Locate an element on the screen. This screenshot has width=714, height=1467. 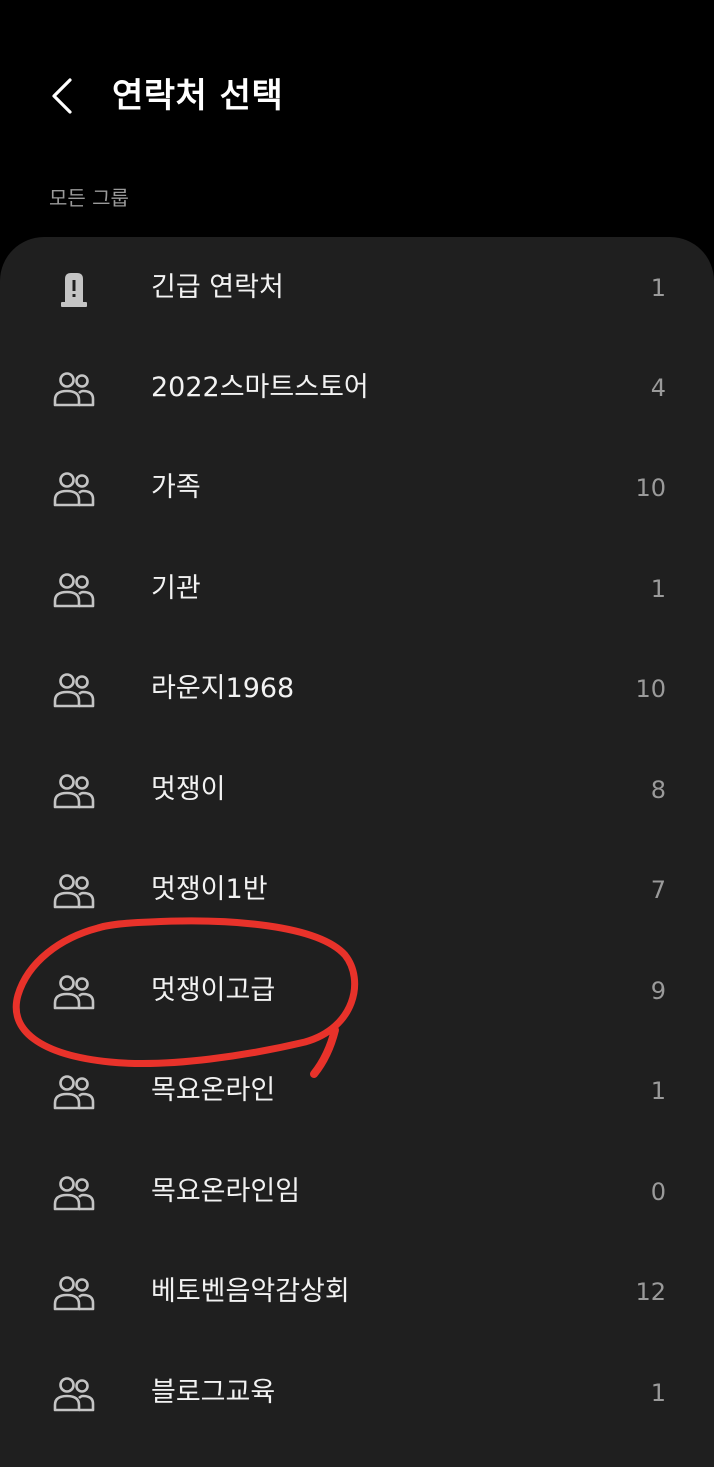
list-item-group: 목요온라인 1 is located at coordinates (357, 1091).